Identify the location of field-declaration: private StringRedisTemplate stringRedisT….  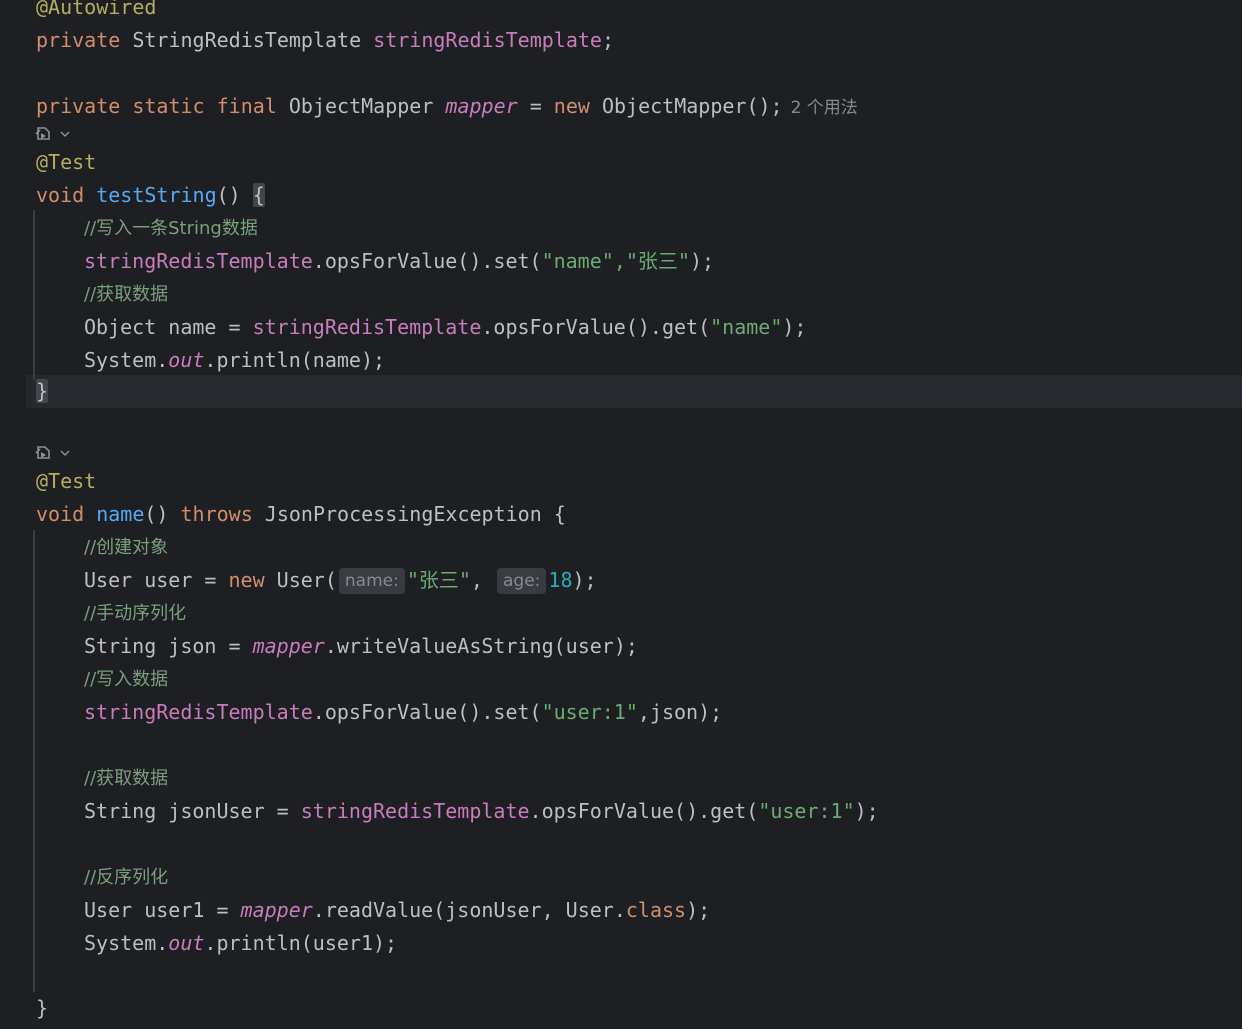
(325, 40).